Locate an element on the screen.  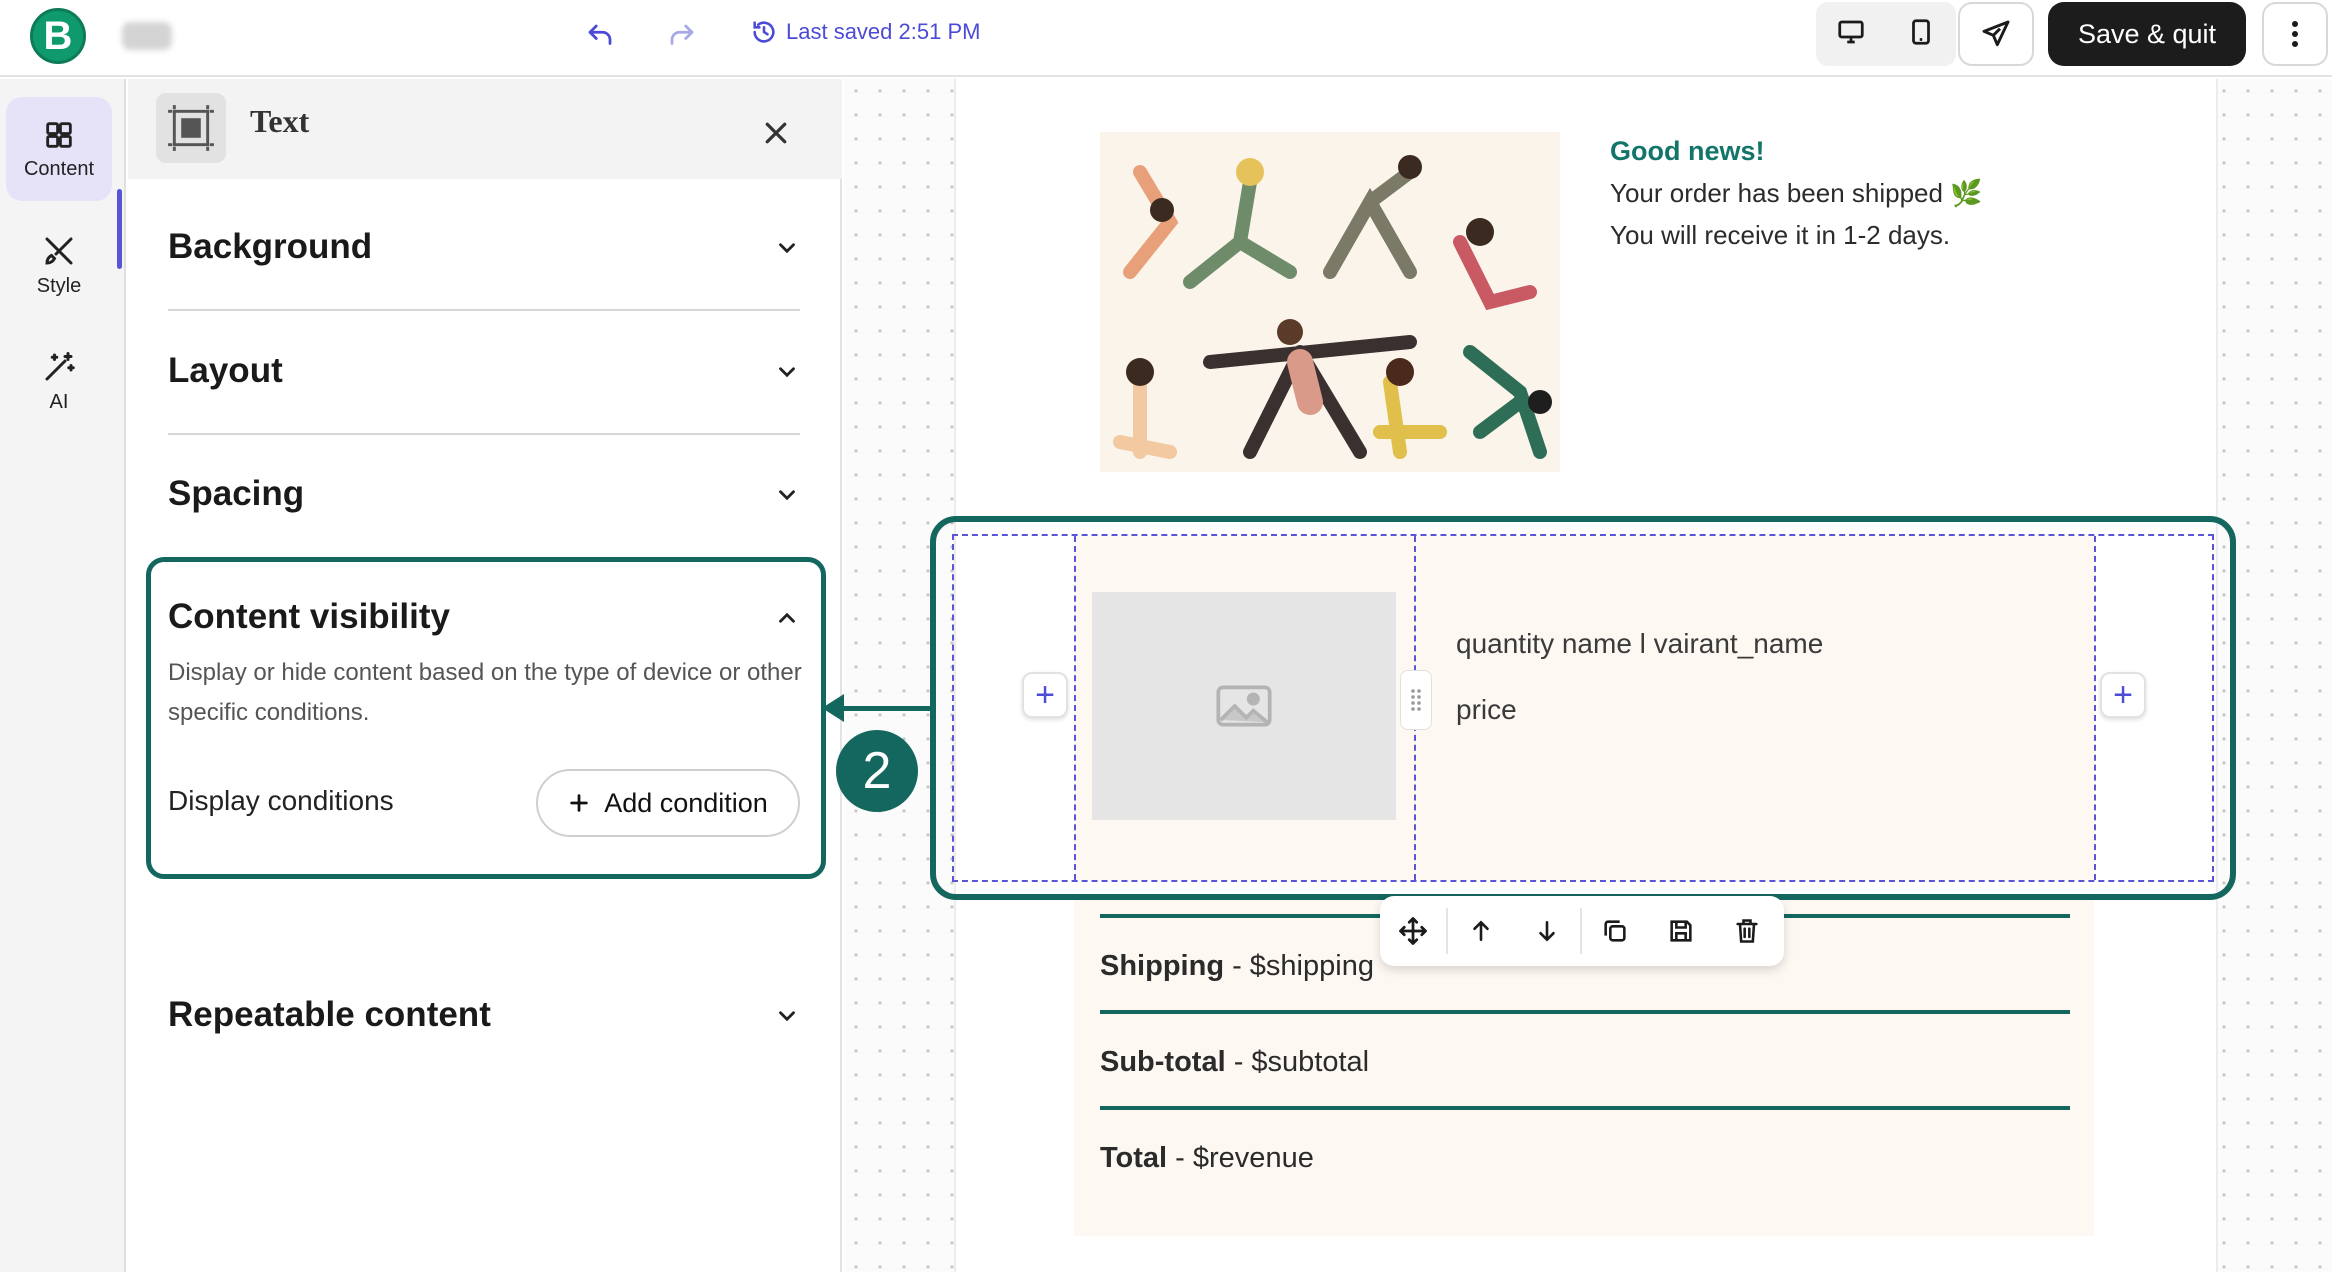
summary-value: - $revenue is located at coordinates (1240, 1158).